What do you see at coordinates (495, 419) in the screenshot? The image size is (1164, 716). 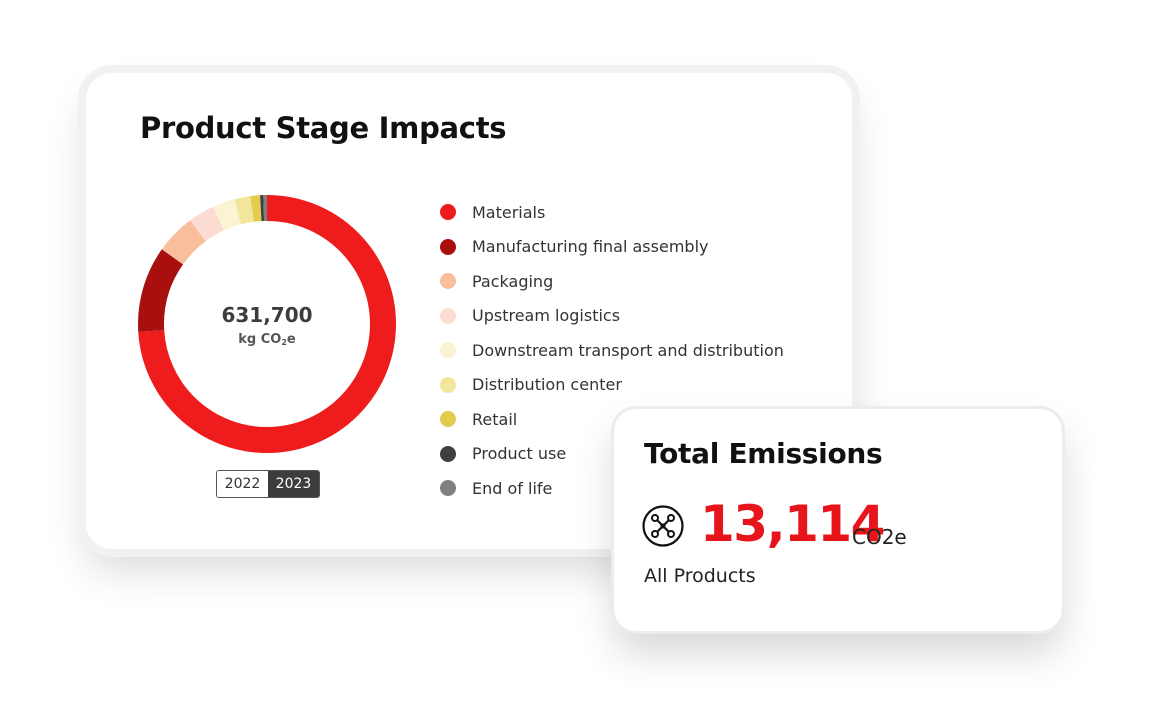 I see `legend-label: Retail` at bounding box center [495, 419].